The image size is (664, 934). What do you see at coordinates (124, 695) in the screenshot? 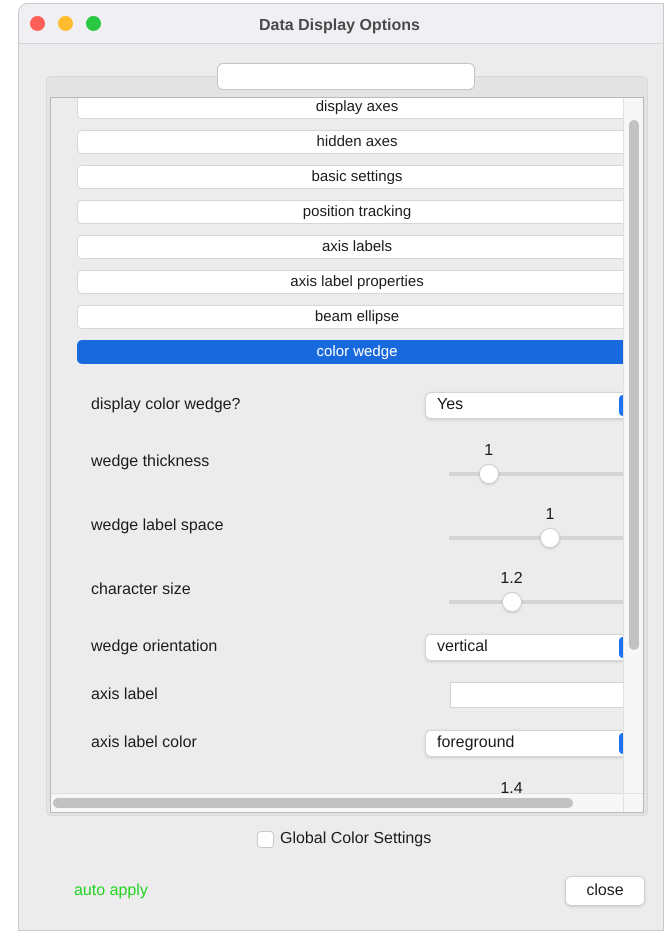
I see `option-label: axis label` at bounding box center [124, 695].